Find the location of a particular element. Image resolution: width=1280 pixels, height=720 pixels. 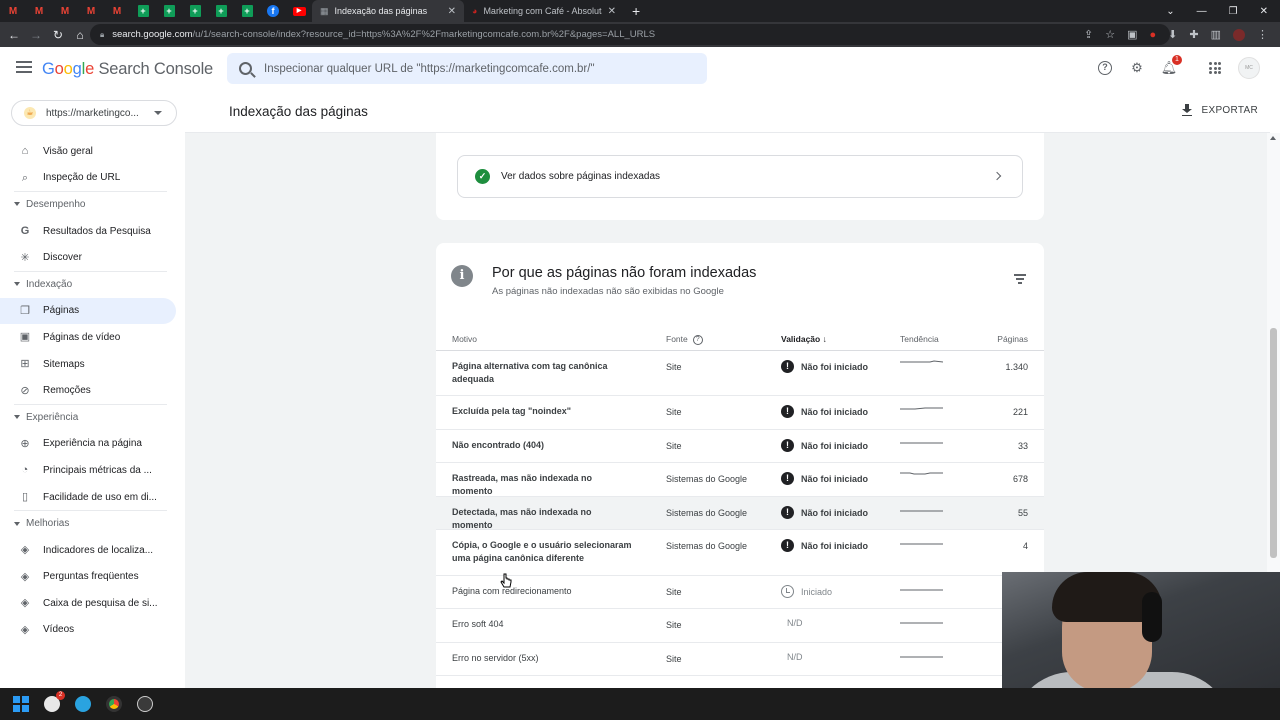

url-inspection-search is located at coordinates (467, 68).